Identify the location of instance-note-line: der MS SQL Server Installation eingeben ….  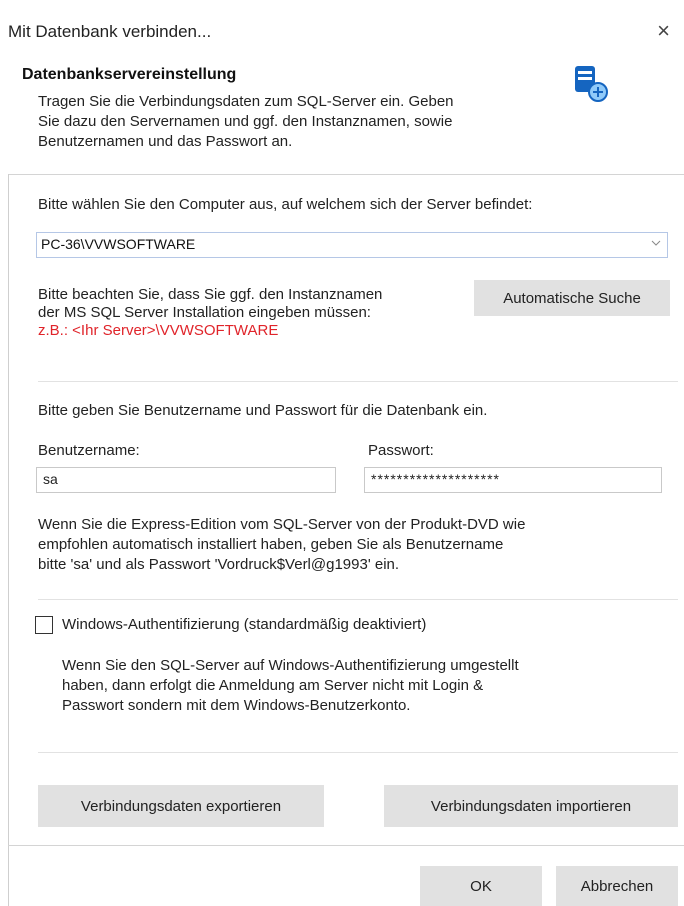
(204, 312).